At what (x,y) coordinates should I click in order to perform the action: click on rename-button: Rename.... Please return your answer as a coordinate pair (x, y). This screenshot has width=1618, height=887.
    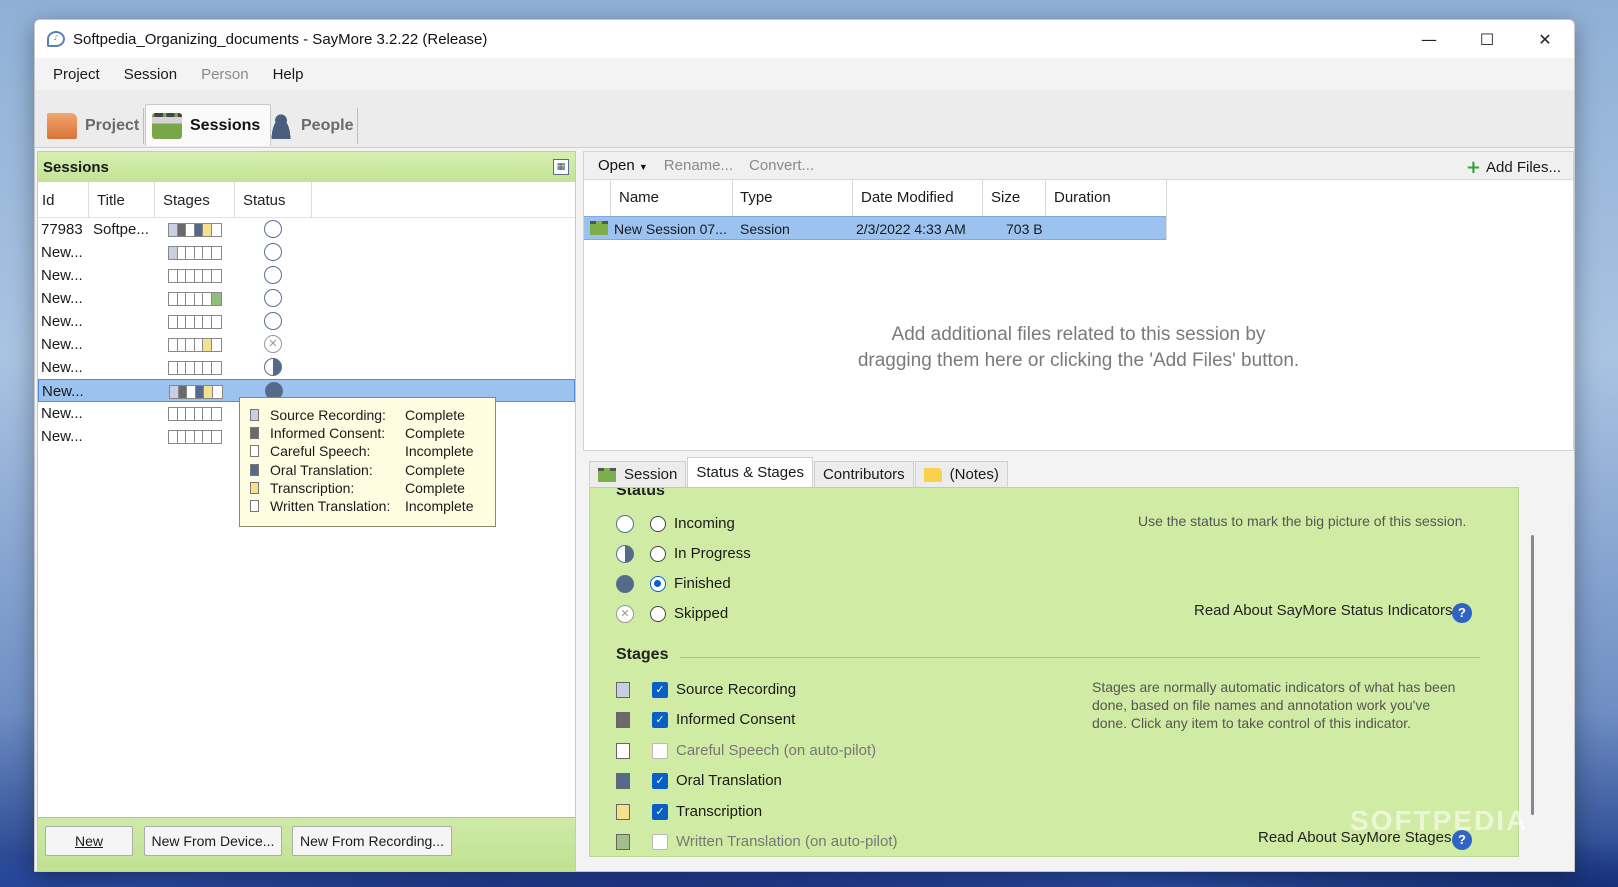
    Looking at the image, I should click on (698, 165).